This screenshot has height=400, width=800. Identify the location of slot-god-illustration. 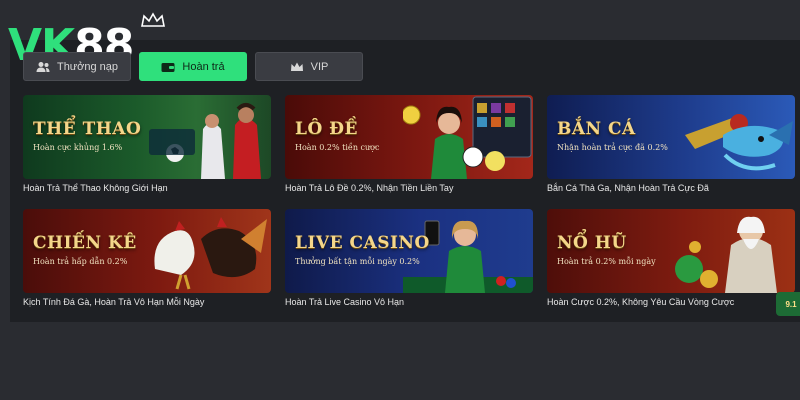
(726, 254).